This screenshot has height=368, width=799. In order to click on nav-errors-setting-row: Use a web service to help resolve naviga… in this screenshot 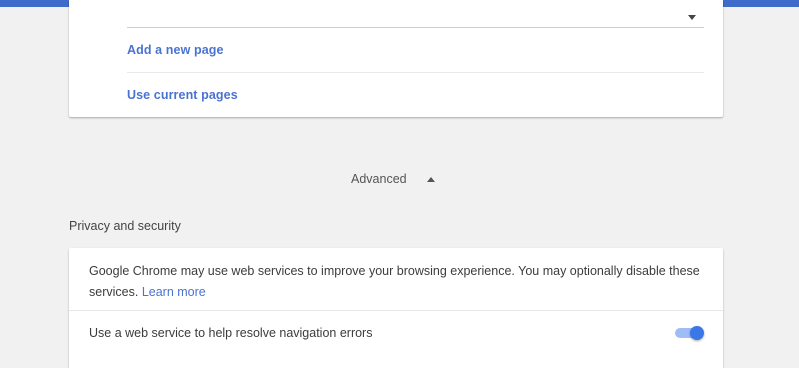, I will do `click(396, 332)`.